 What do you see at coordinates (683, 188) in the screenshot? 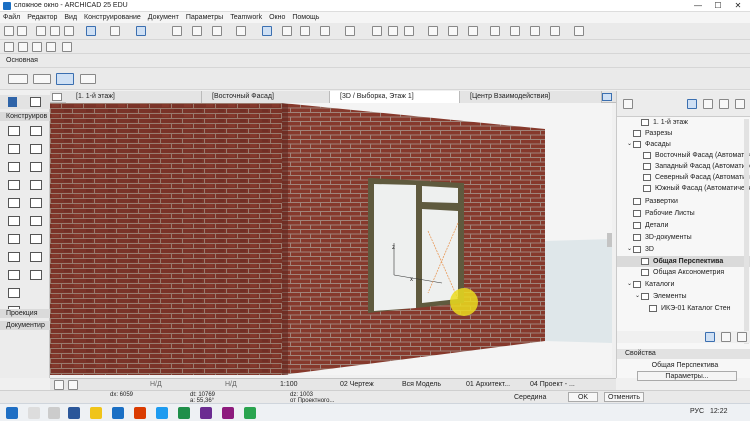
I see `nav-item-south-elevation: Южный Фасад (Автоматическ` at bounding box center [683, 188].